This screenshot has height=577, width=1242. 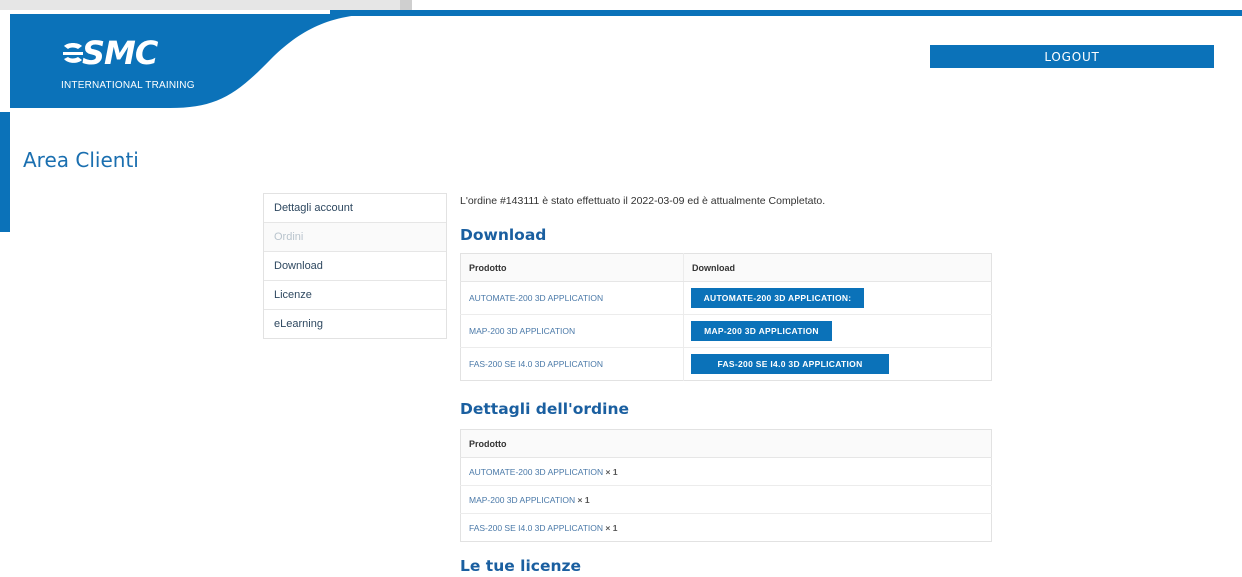 I want to click on detail-cell: MAP-200 3D APPLICATION × 1, so click(x=726, y=499).